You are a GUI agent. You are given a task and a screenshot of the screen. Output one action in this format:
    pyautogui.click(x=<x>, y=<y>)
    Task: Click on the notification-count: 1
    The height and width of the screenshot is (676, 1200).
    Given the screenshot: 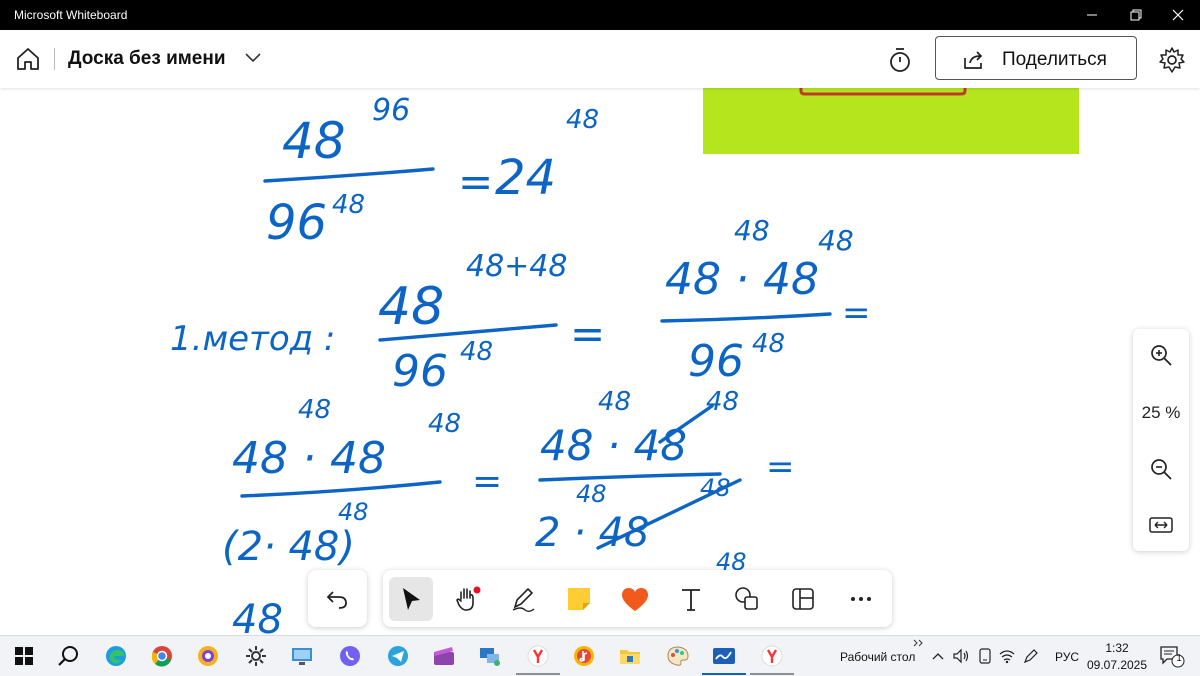 What is the action you would take?
    pyautogui.click(x=1179, y=658)
    